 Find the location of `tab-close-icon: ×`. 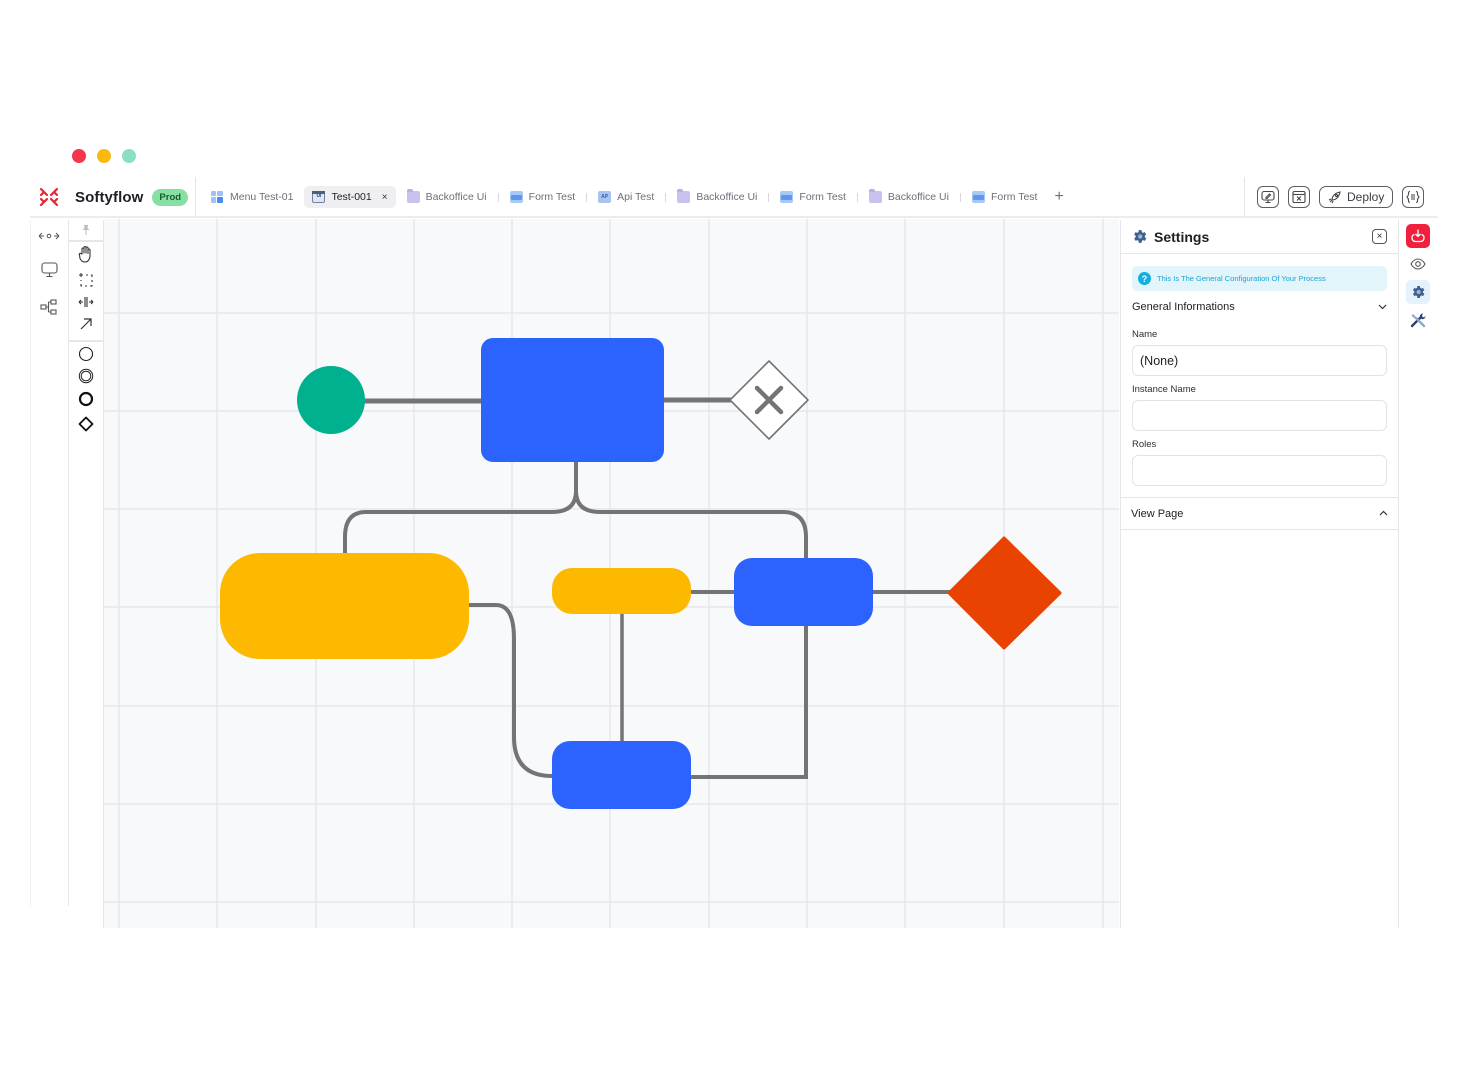

tab-close-icon: × is located at coordinates (385, 197).